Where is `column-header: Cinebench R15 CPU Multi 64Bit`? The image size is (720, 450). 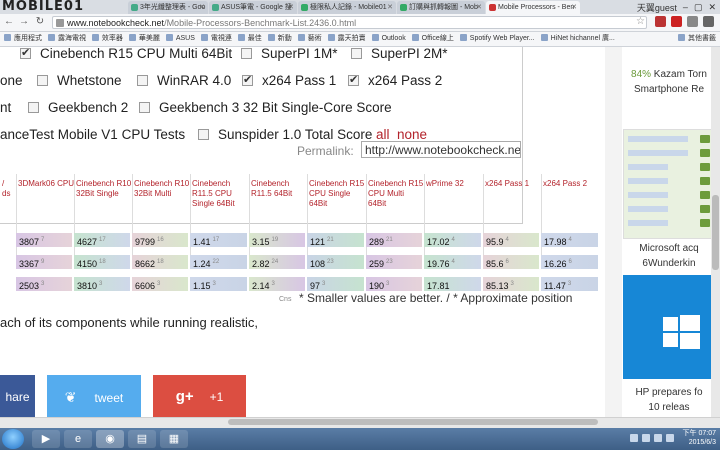 column-header: Cinebench R15 CPU Multi 64Bit is located at coordinates (395, 200).